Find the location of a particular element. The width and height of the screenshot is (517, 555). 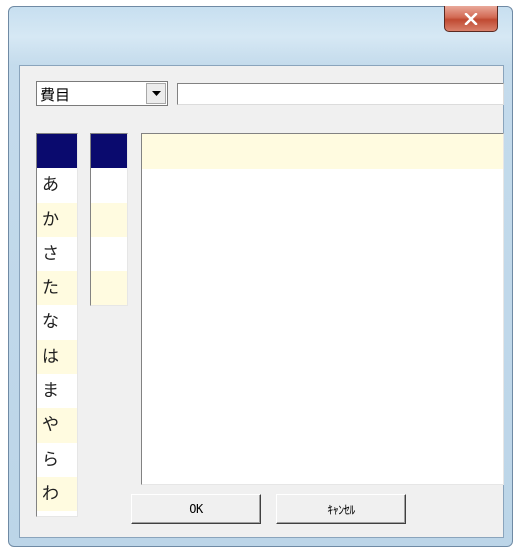

title-bar is located at coordinates (260, 35).